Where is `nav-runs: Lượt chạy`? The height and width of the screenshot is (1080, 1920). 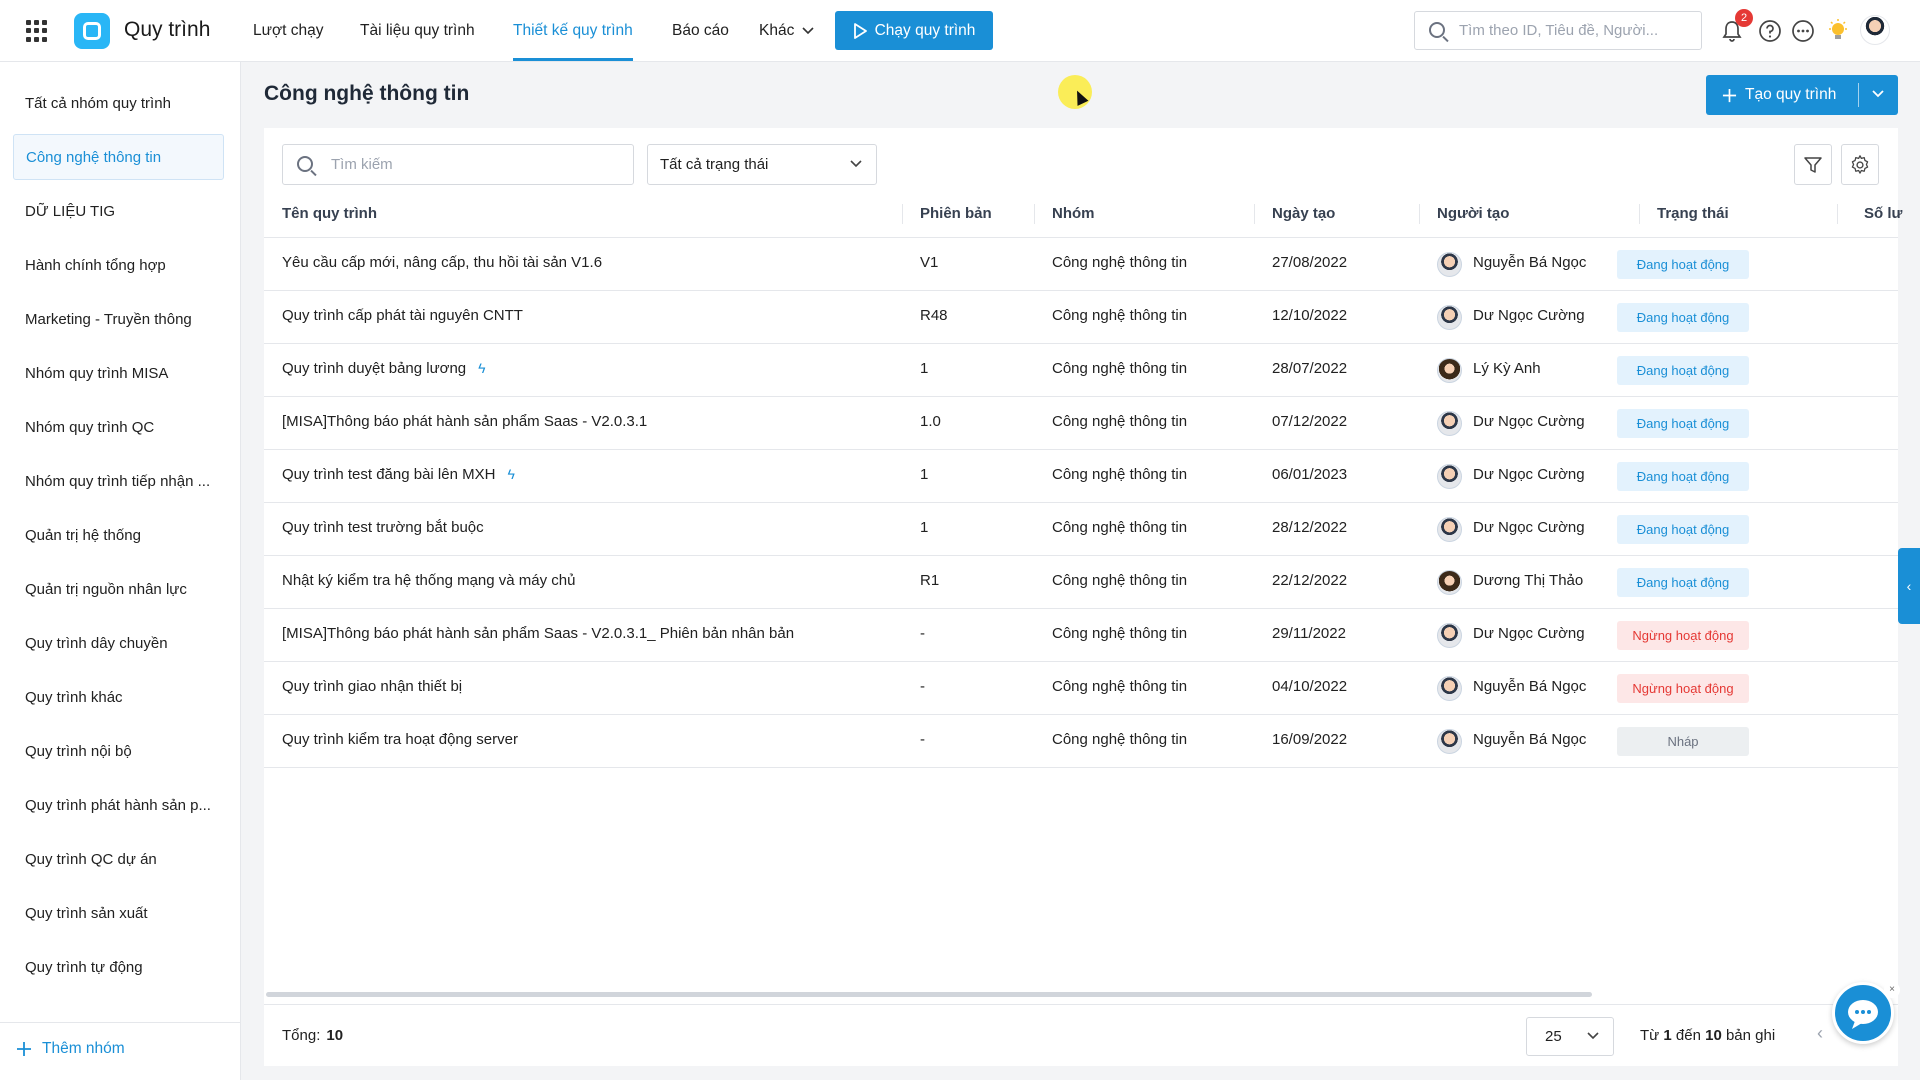 nav-runs: Lượt chạy is located at coordinates (288, 31).